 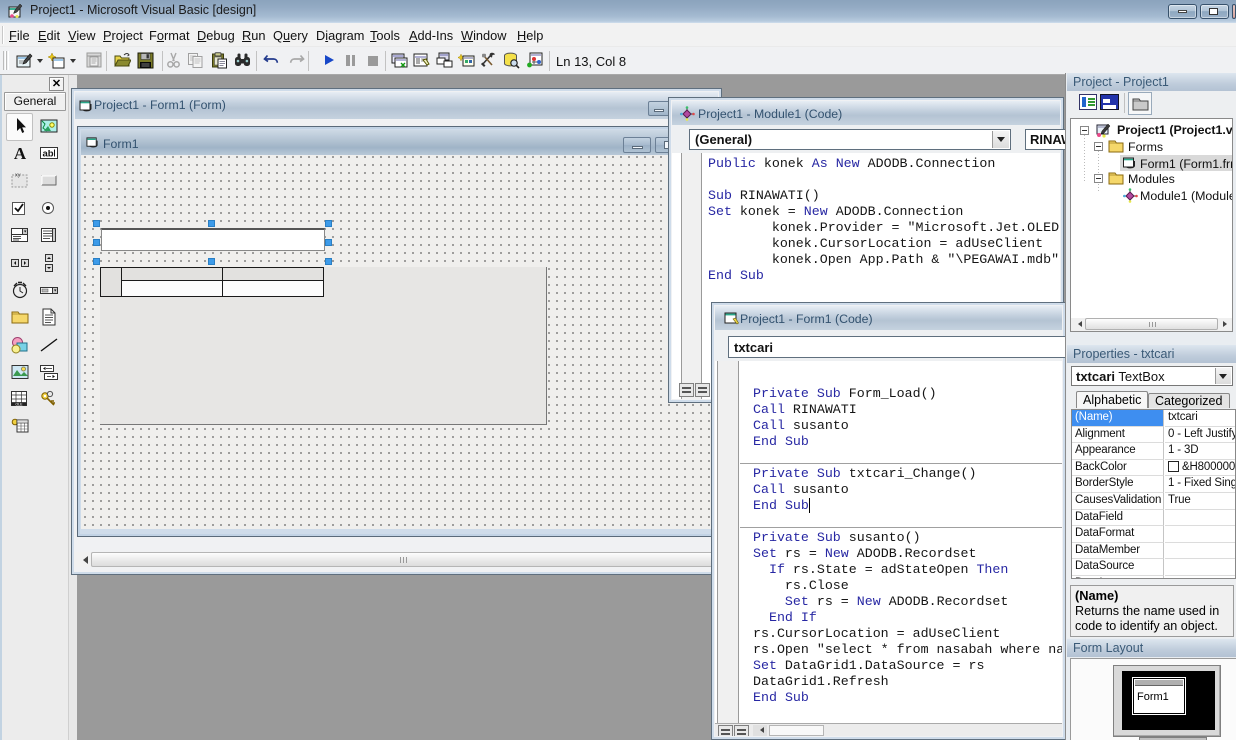 I want to click on svg-text: ab, so click(x=47, y=154).